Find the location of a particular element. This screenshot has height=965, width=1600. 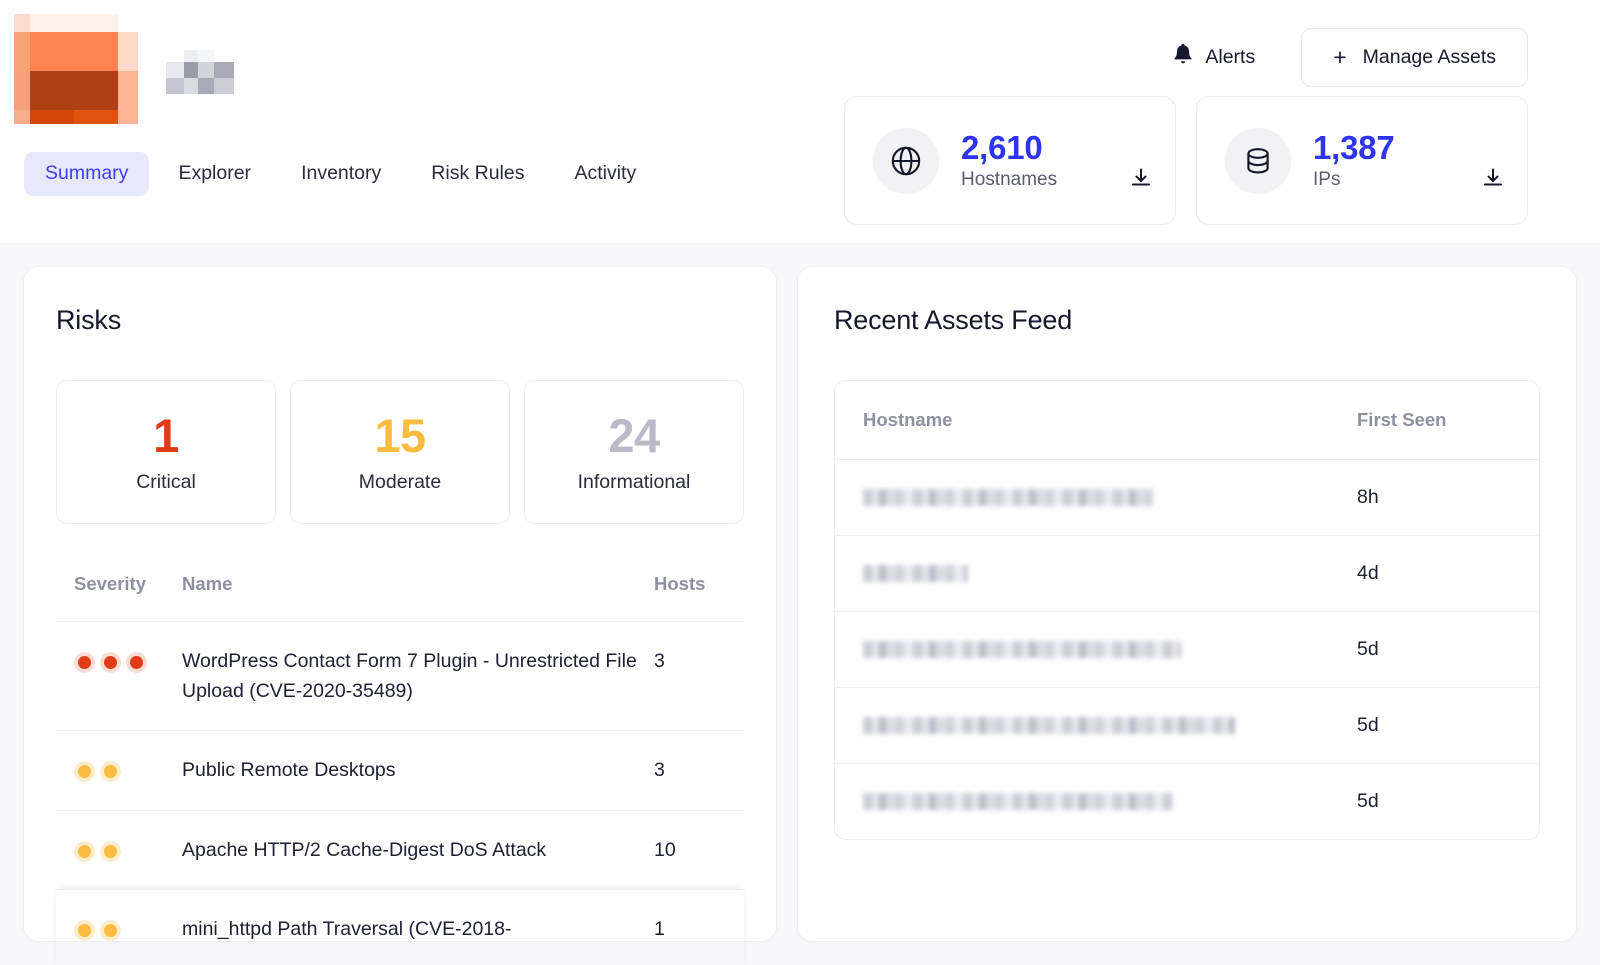

risk-name-cell: Apache HTTP/2 Cache-Digest DoS Attack is located at coordinates (415, 850).